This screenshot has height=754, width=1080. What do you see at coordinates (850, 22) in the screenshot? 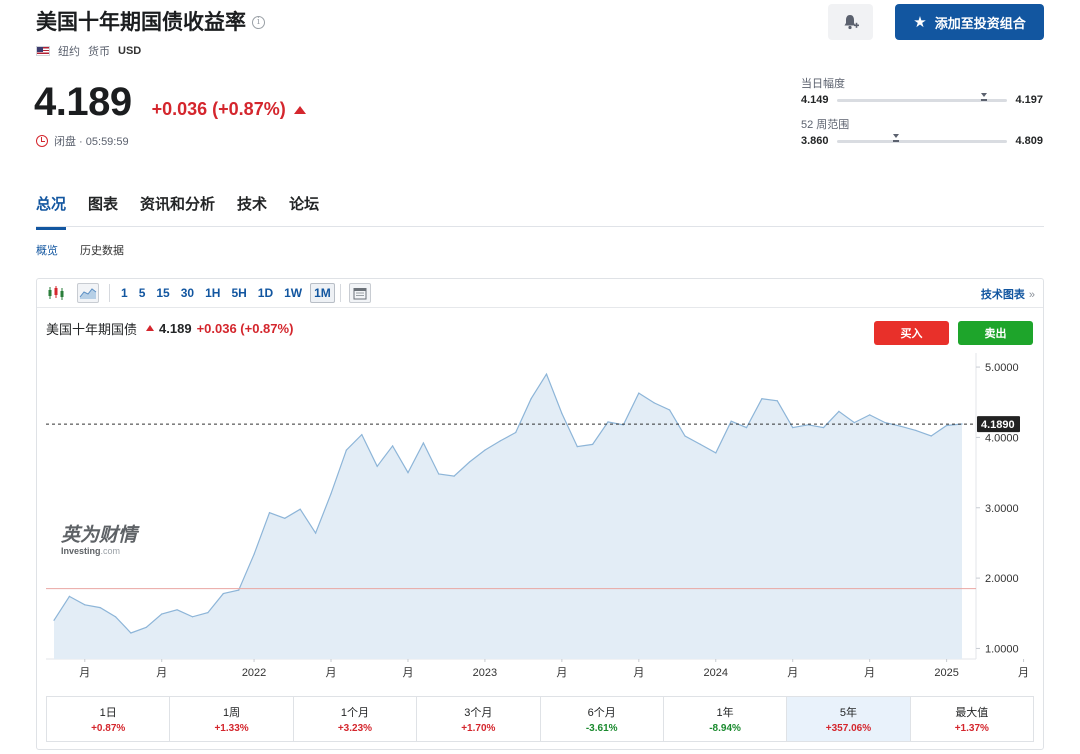
I see `create-alert-button` at bounding box center [850, 22].